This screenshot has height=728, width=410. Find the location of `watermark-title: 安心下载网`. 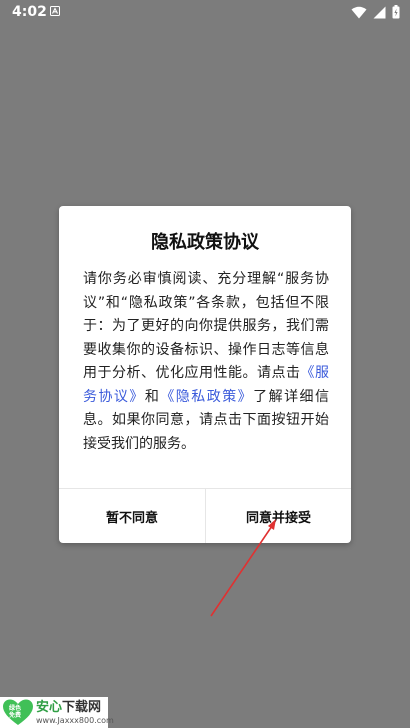

watermark-title: 安心下载网 is located at coordinates (69, 707).